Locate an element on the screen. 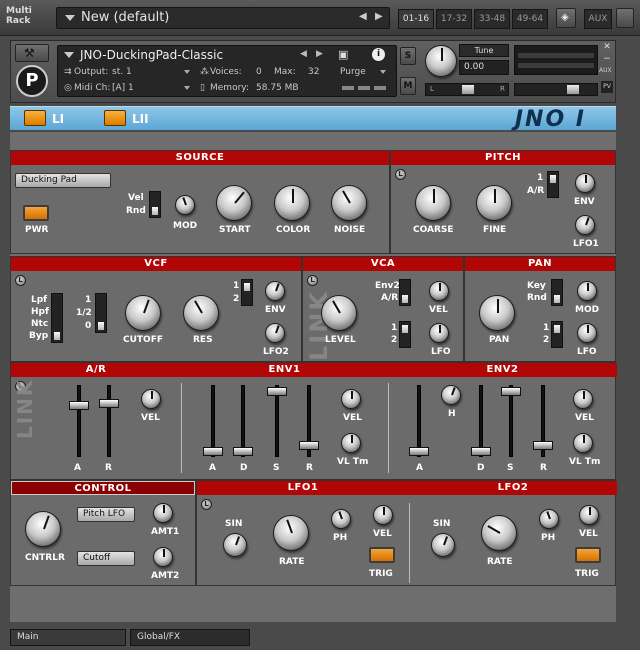 This screenshot has width=640, height=650. tune-value: 0.00 is located at coordinates (484, 67).